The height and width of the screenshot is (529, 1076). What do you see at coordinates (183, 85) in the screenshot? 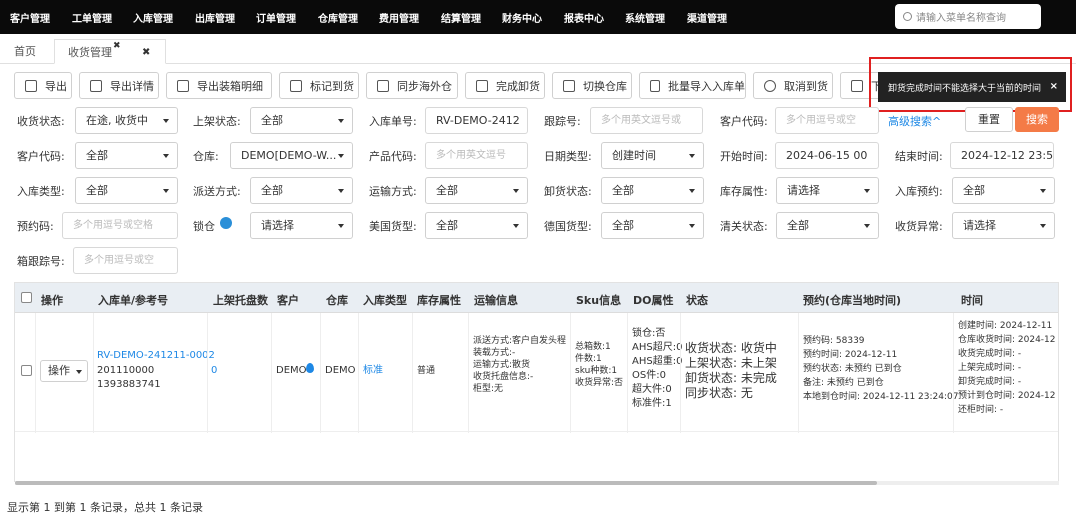
I see `export-icon` at bounding box center [183, 85].